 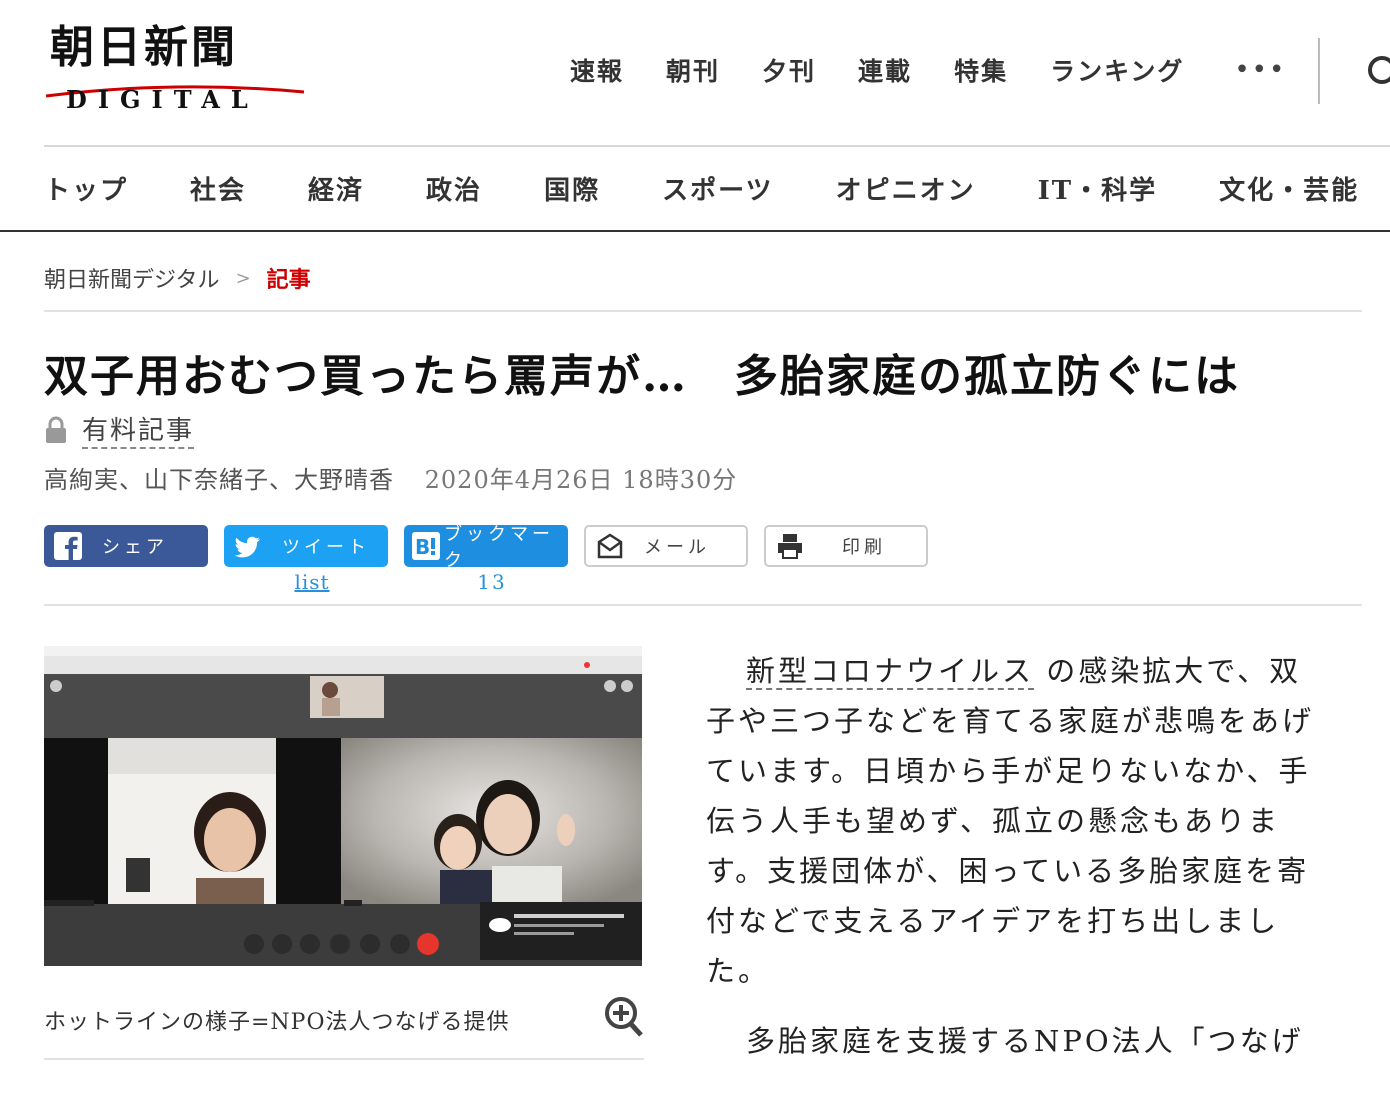 I want to click on mail-icon, so click(x=610, y=546).